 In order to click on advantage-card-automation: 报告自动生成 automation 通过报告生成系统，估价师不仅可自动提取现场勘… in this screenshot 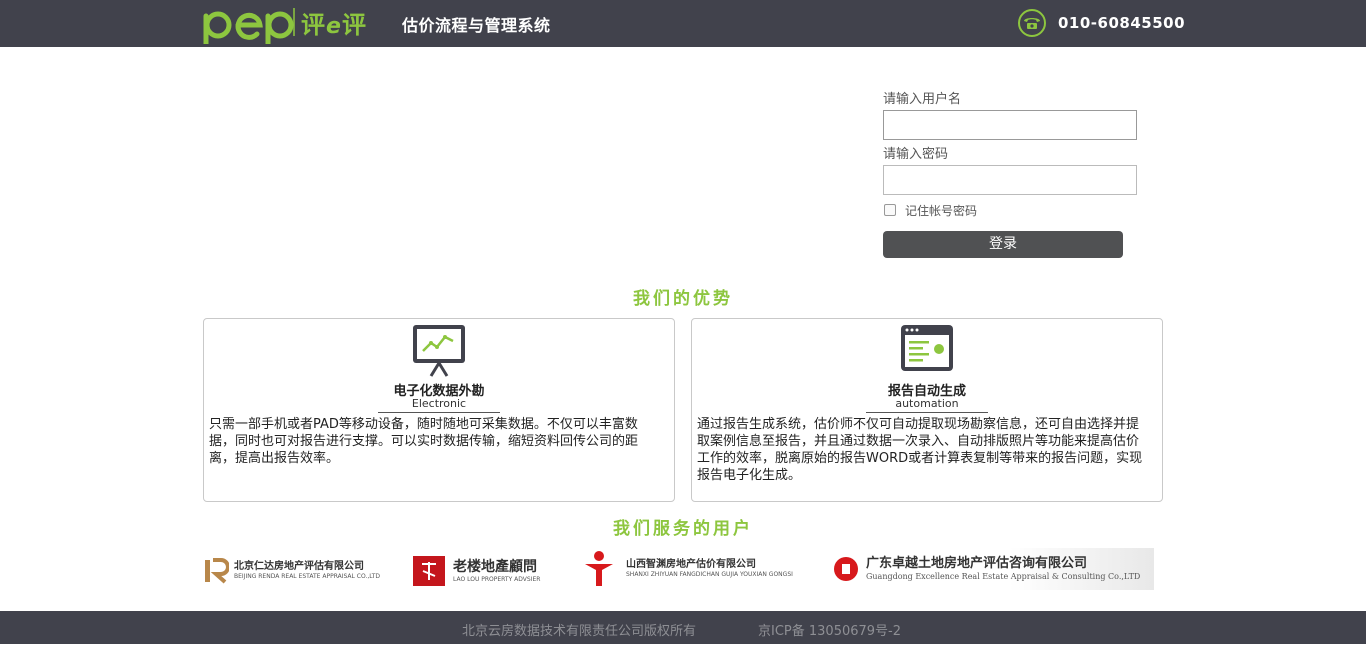, I will do `click(927, 410)`.